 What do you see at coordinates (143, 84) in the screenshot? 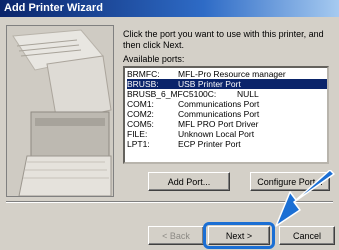
I see `port-name: BRUSB:` at bounding box center [143, 84].